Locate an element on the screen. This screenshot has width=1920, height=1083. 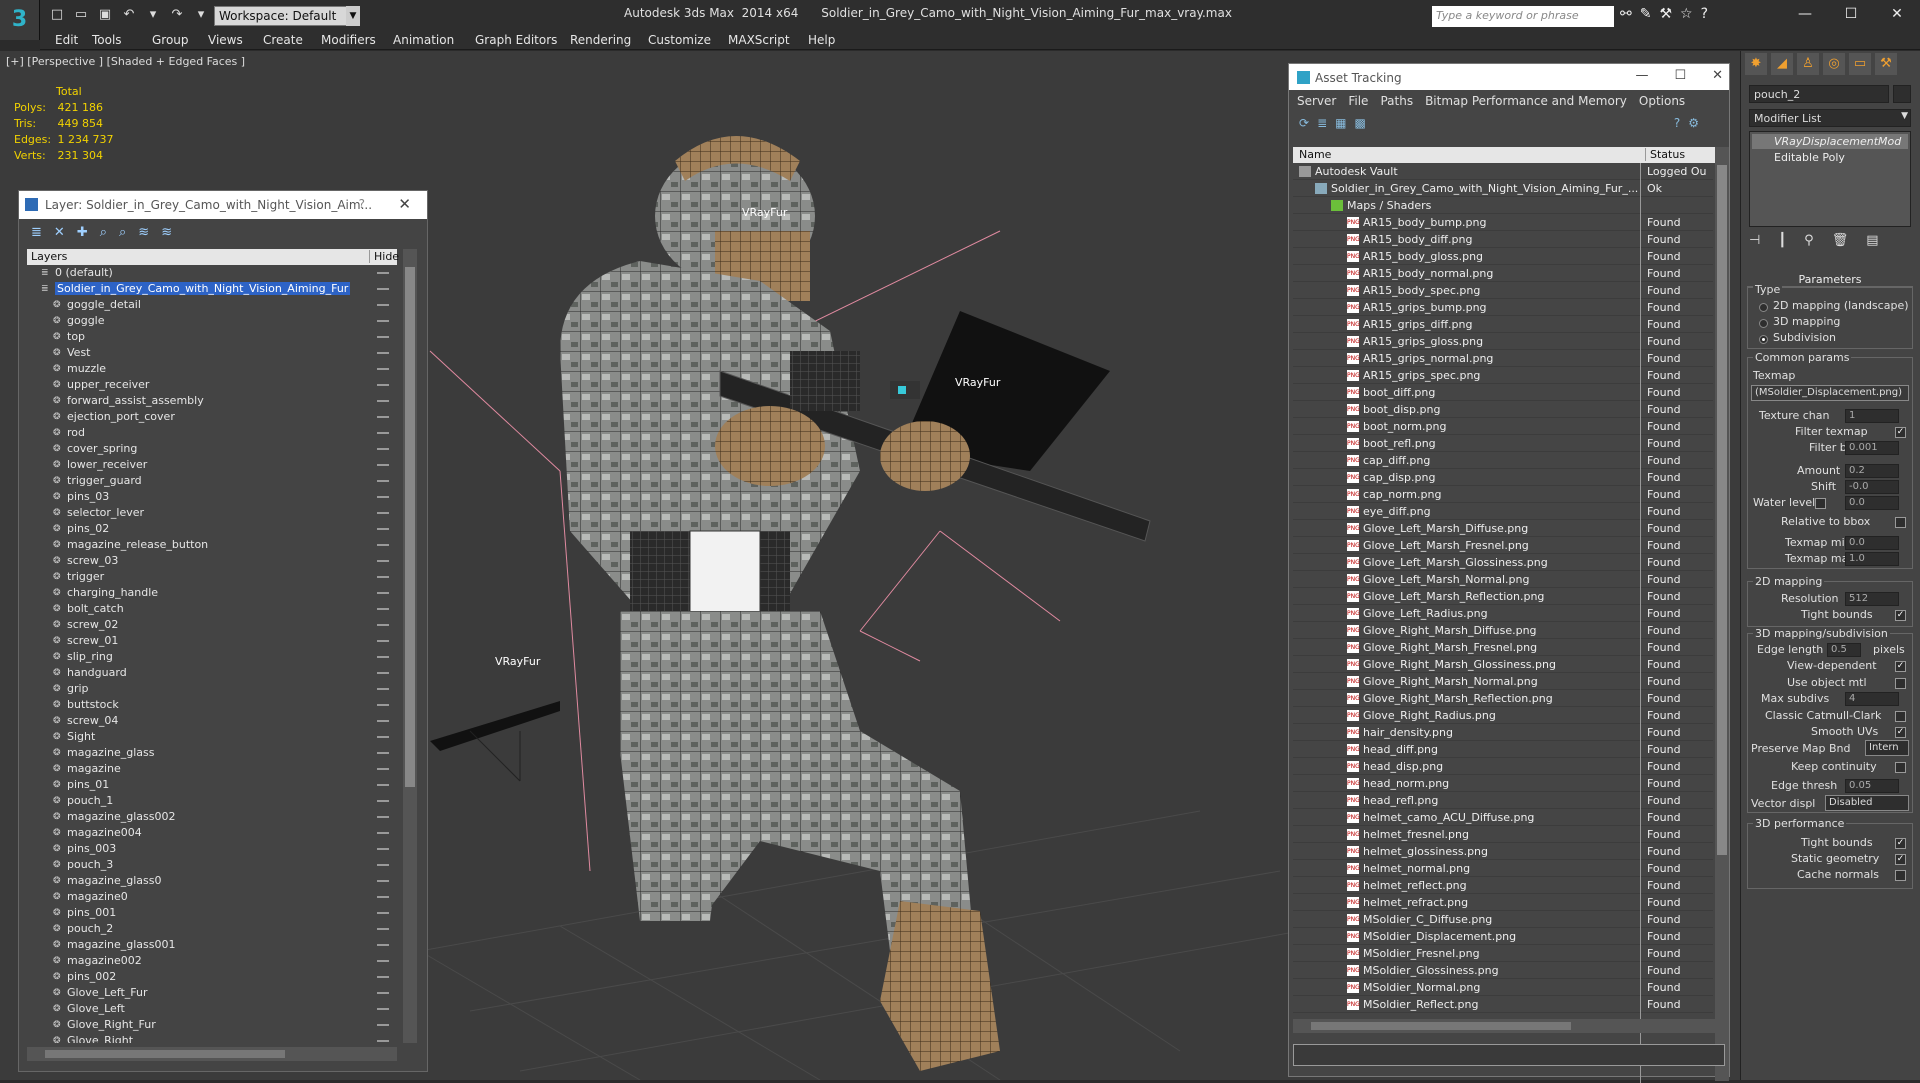
modifier-list-dropdown: Modifier List ▼ is located at coordinates (1830, 118).